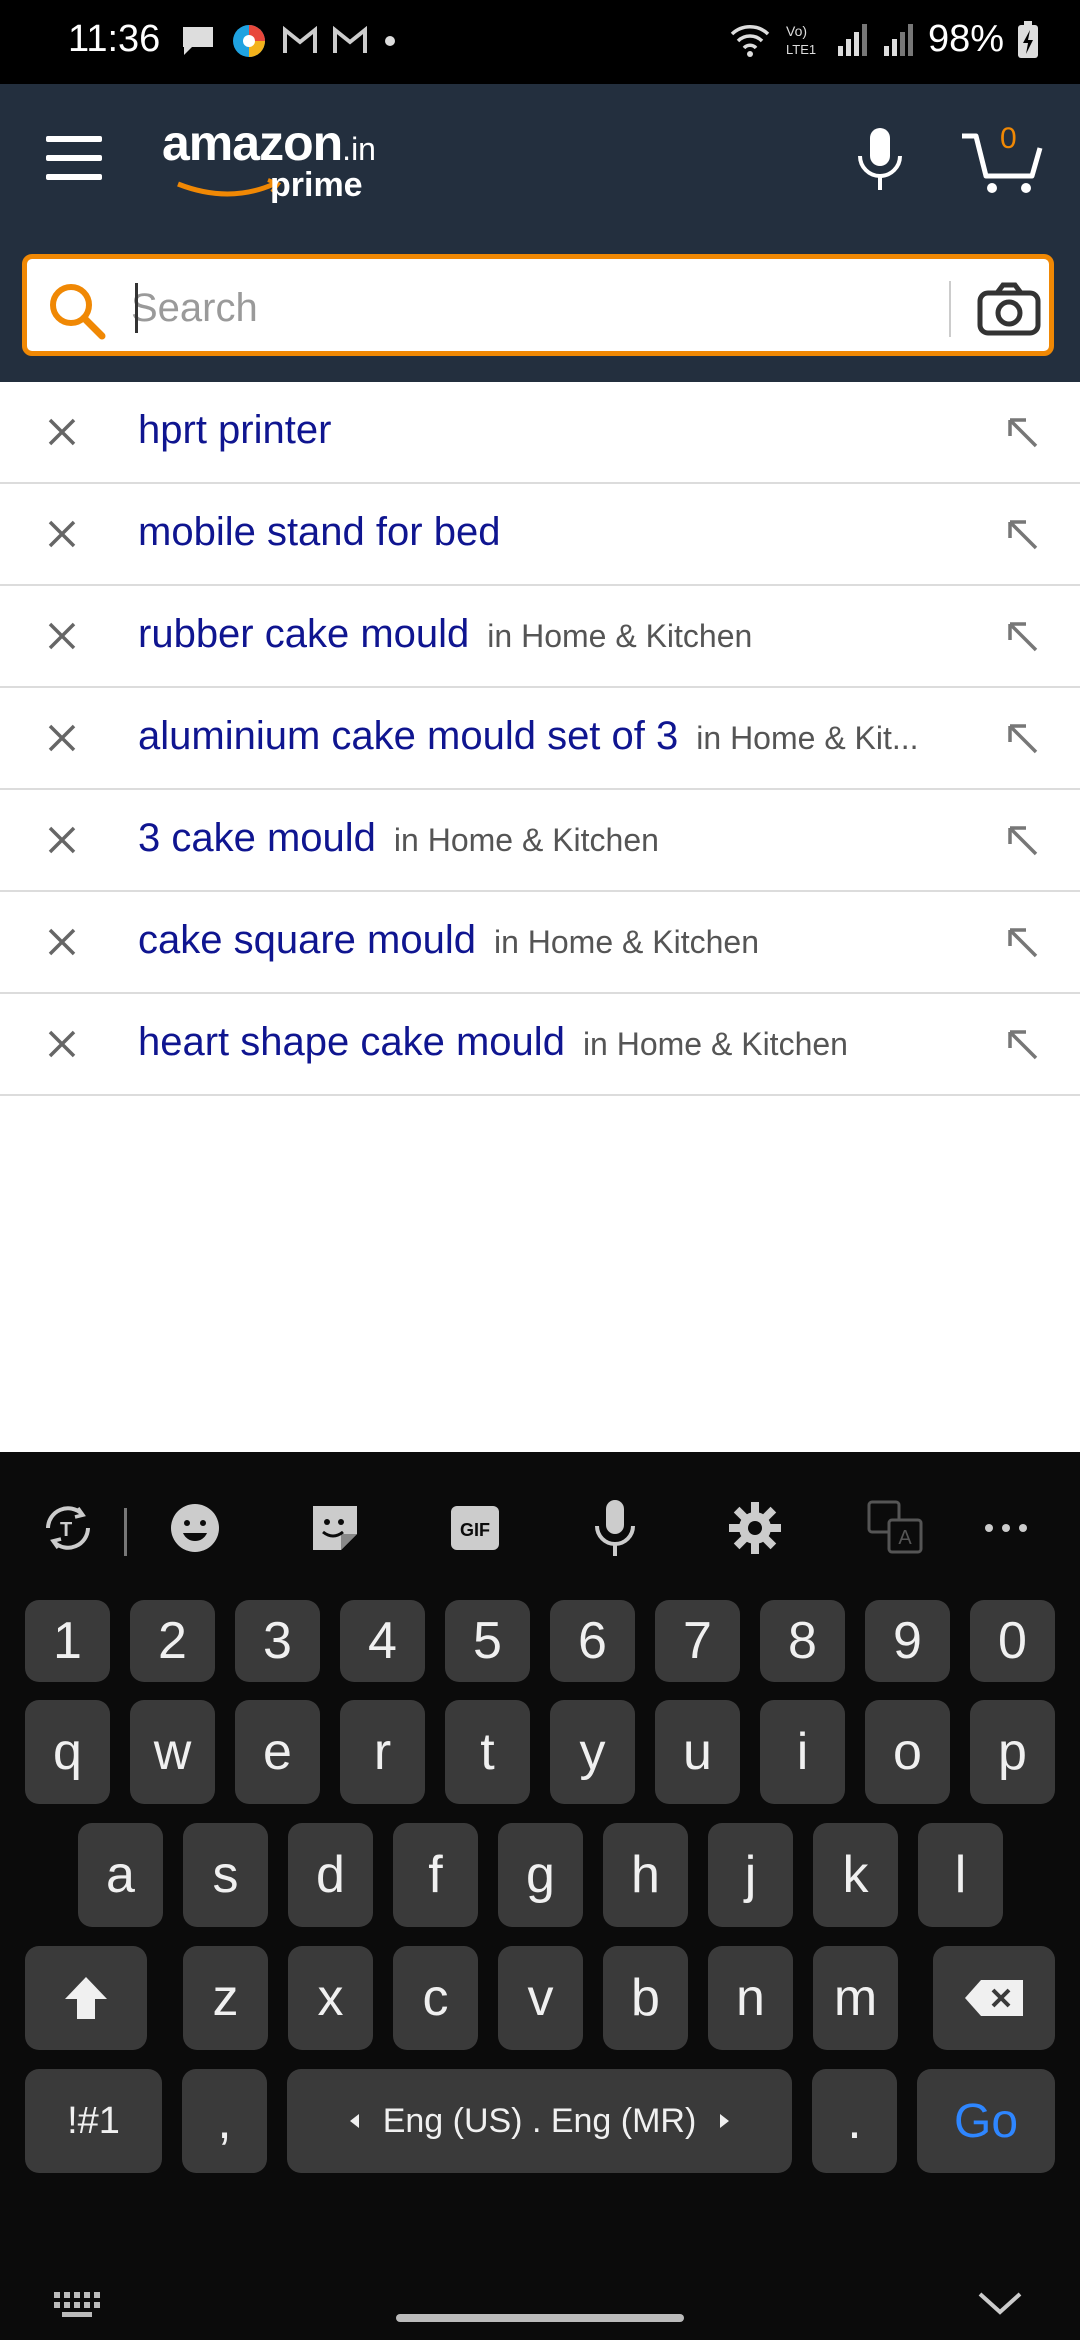  What do you see at coordinates (796, 31) in the screenshot?
I see `svg-text: Vo)` at bounding box center [796, 31].